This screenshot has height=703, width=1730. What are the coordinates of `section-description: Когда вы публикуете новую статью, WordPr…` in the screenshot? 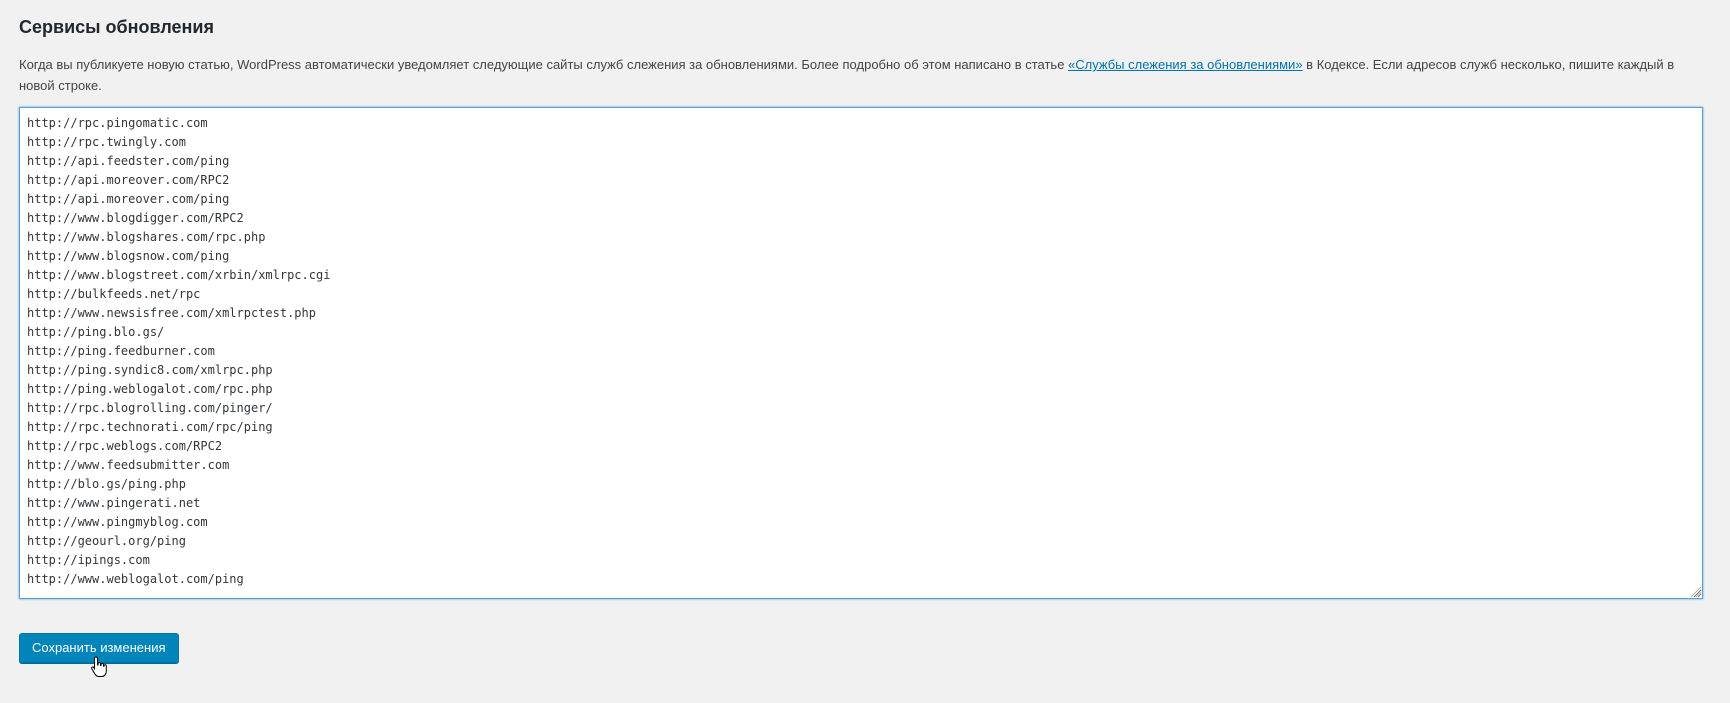 It's located at (864, 75).